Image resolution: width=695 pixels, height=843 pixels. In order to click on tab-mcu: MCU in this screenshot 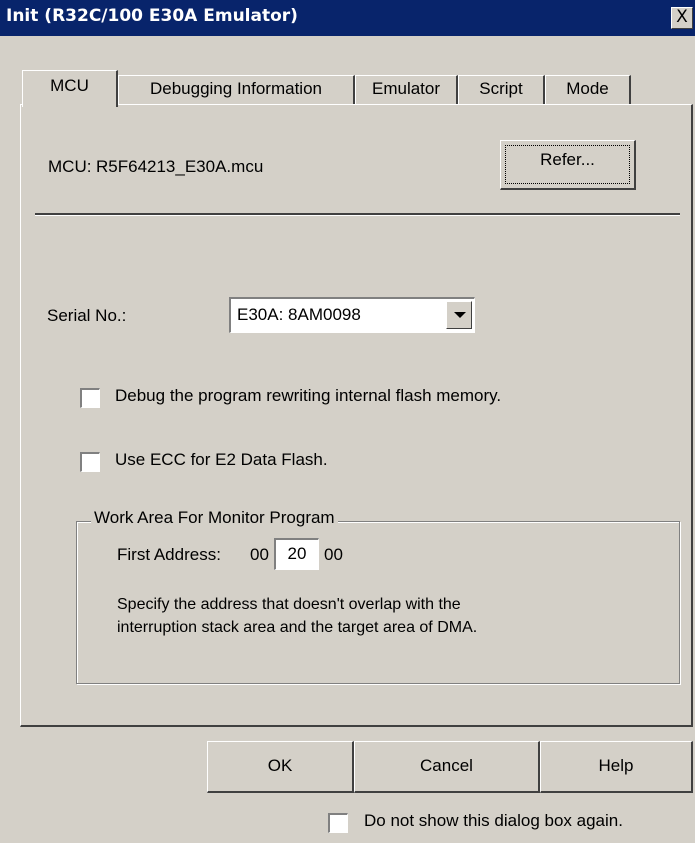, I will do `click(70, 88)`.